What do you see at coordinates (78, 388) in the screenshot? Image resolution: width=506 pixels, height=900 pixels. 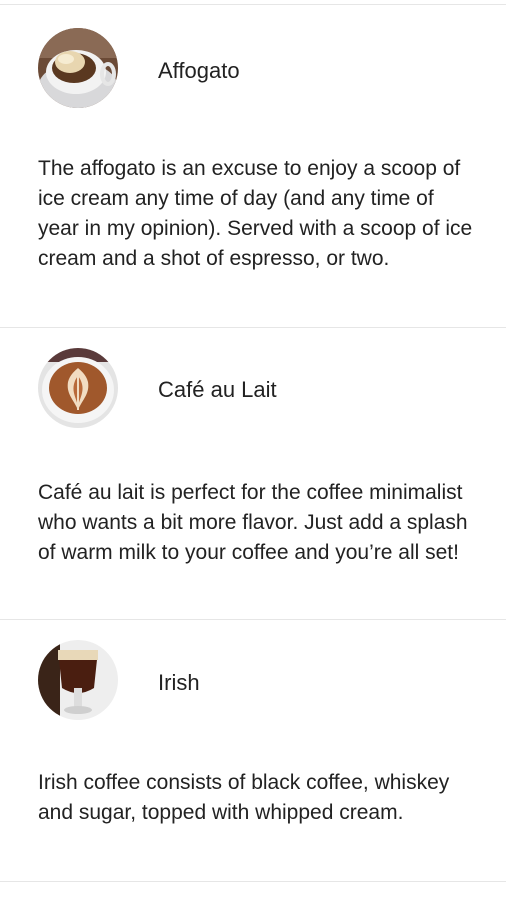 I see `cafe-au-lait-image-icon` at bounding box center [78, 388].